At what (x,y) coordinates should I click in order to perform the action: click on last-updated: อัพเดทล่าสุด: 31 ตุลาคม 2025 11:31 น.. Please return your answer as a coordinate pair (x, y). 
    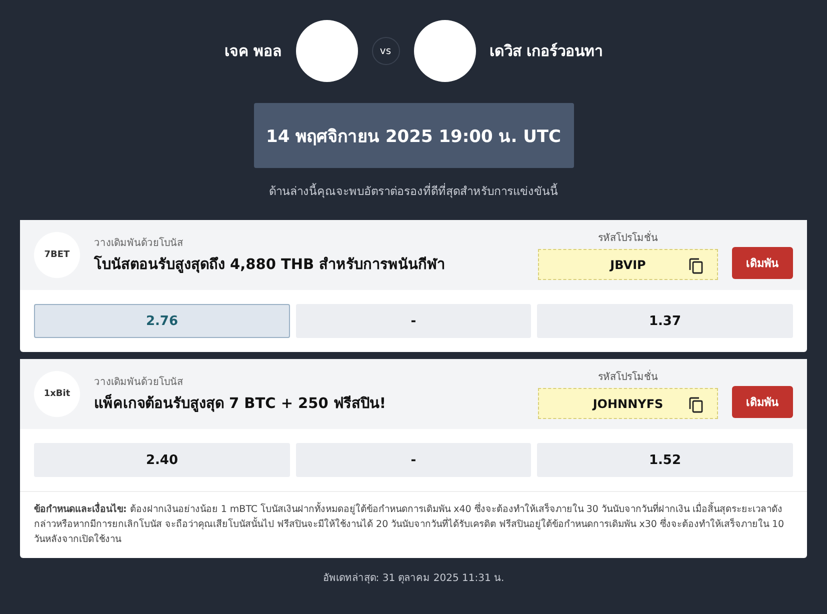
    Looking at the image, I should click on (413, 578).